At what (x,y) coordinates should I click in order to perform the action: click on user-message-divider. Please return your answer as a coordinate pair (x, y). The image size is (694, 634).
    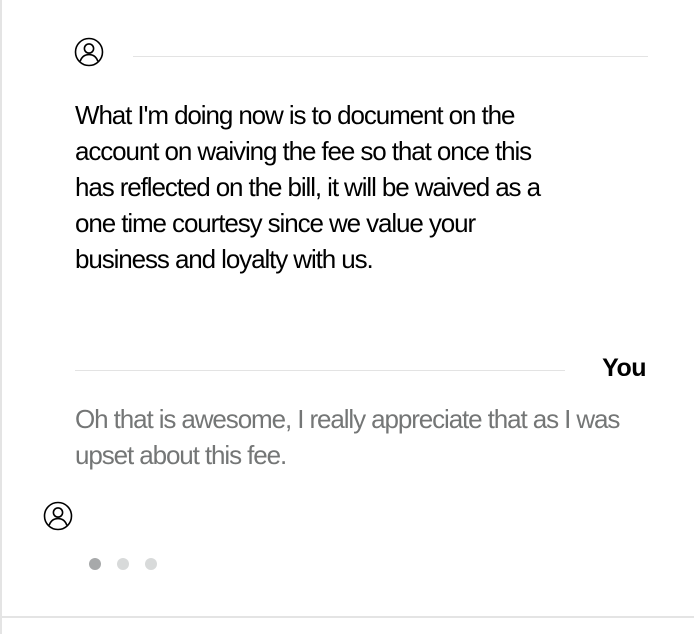
    Looking at the image, I should click on (320, 370).